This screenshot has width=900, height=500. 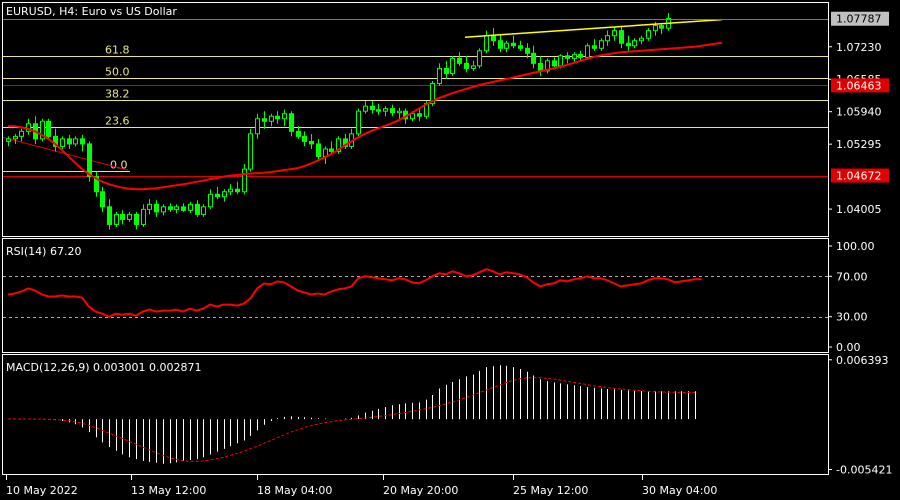 I want to click on fib-level-label: 61.8, so click(x=117, y=50).